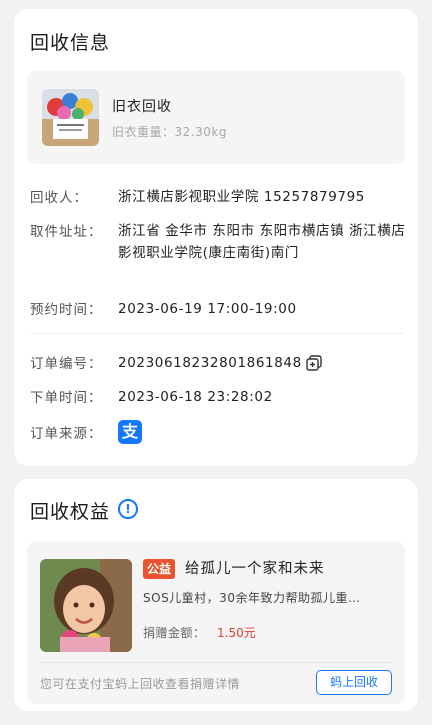 The image size is (432, 725). What do you see at coordinates (130, 432) in the screenshot?
I see `alipay-icon: 支` at bounding box center [130, 432].